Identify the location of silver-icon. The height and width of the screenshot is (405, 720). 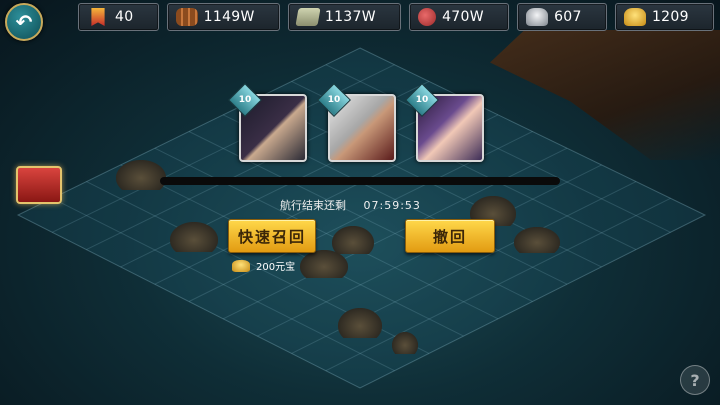
(537, 17).